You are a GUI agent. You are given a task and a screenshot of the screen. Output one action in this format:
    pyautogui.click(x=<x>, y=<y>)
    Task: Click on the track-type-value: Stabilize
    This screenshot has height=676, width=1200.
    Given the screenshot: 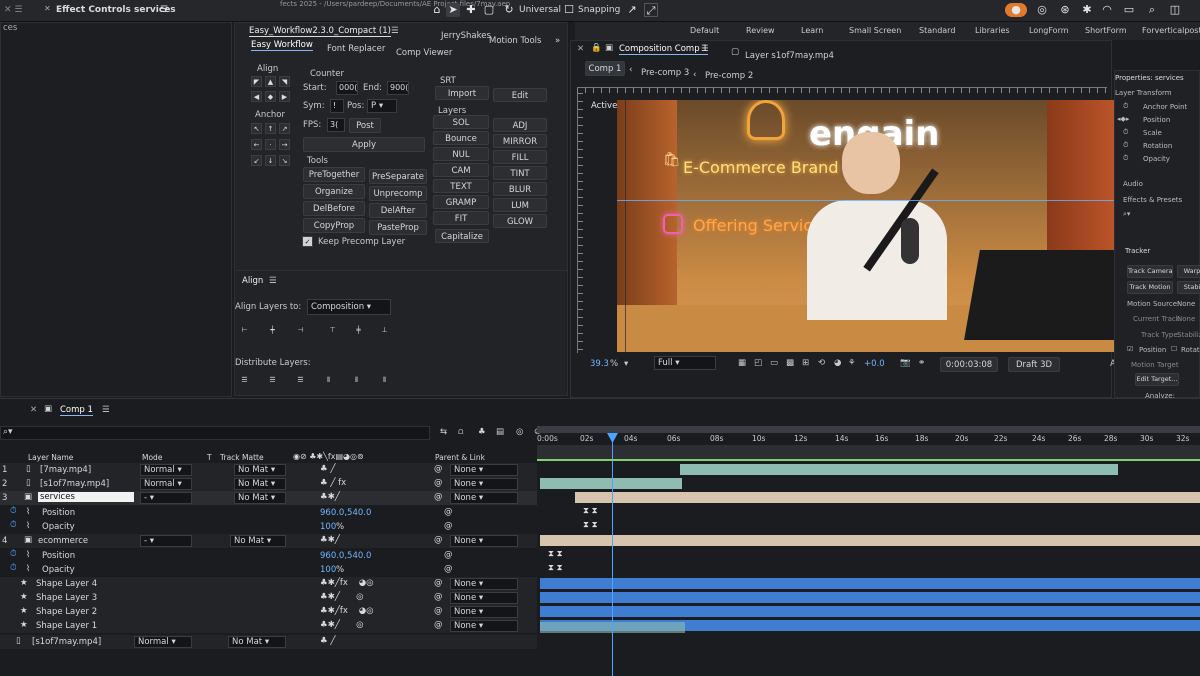 What is the action you would take?
    pyautogui.click(x=1188, y=335)
    